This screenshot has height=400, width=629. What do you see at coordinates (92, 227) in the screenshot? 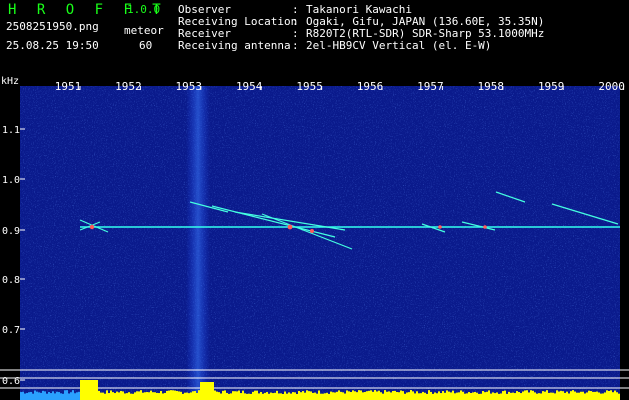
I see `meteor-head` at bounding box center [92, 227].